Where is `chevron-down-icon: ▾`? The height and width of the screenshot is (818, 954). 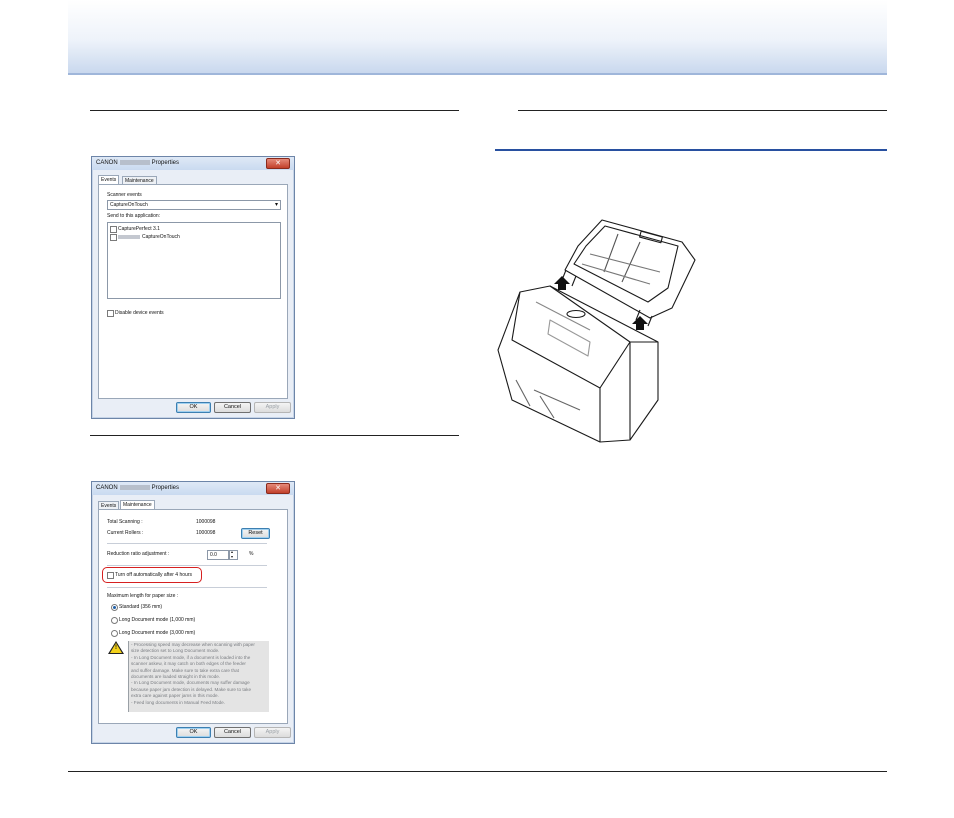
chevron-down-icon: ▾ is located at coordinates (276, 205).